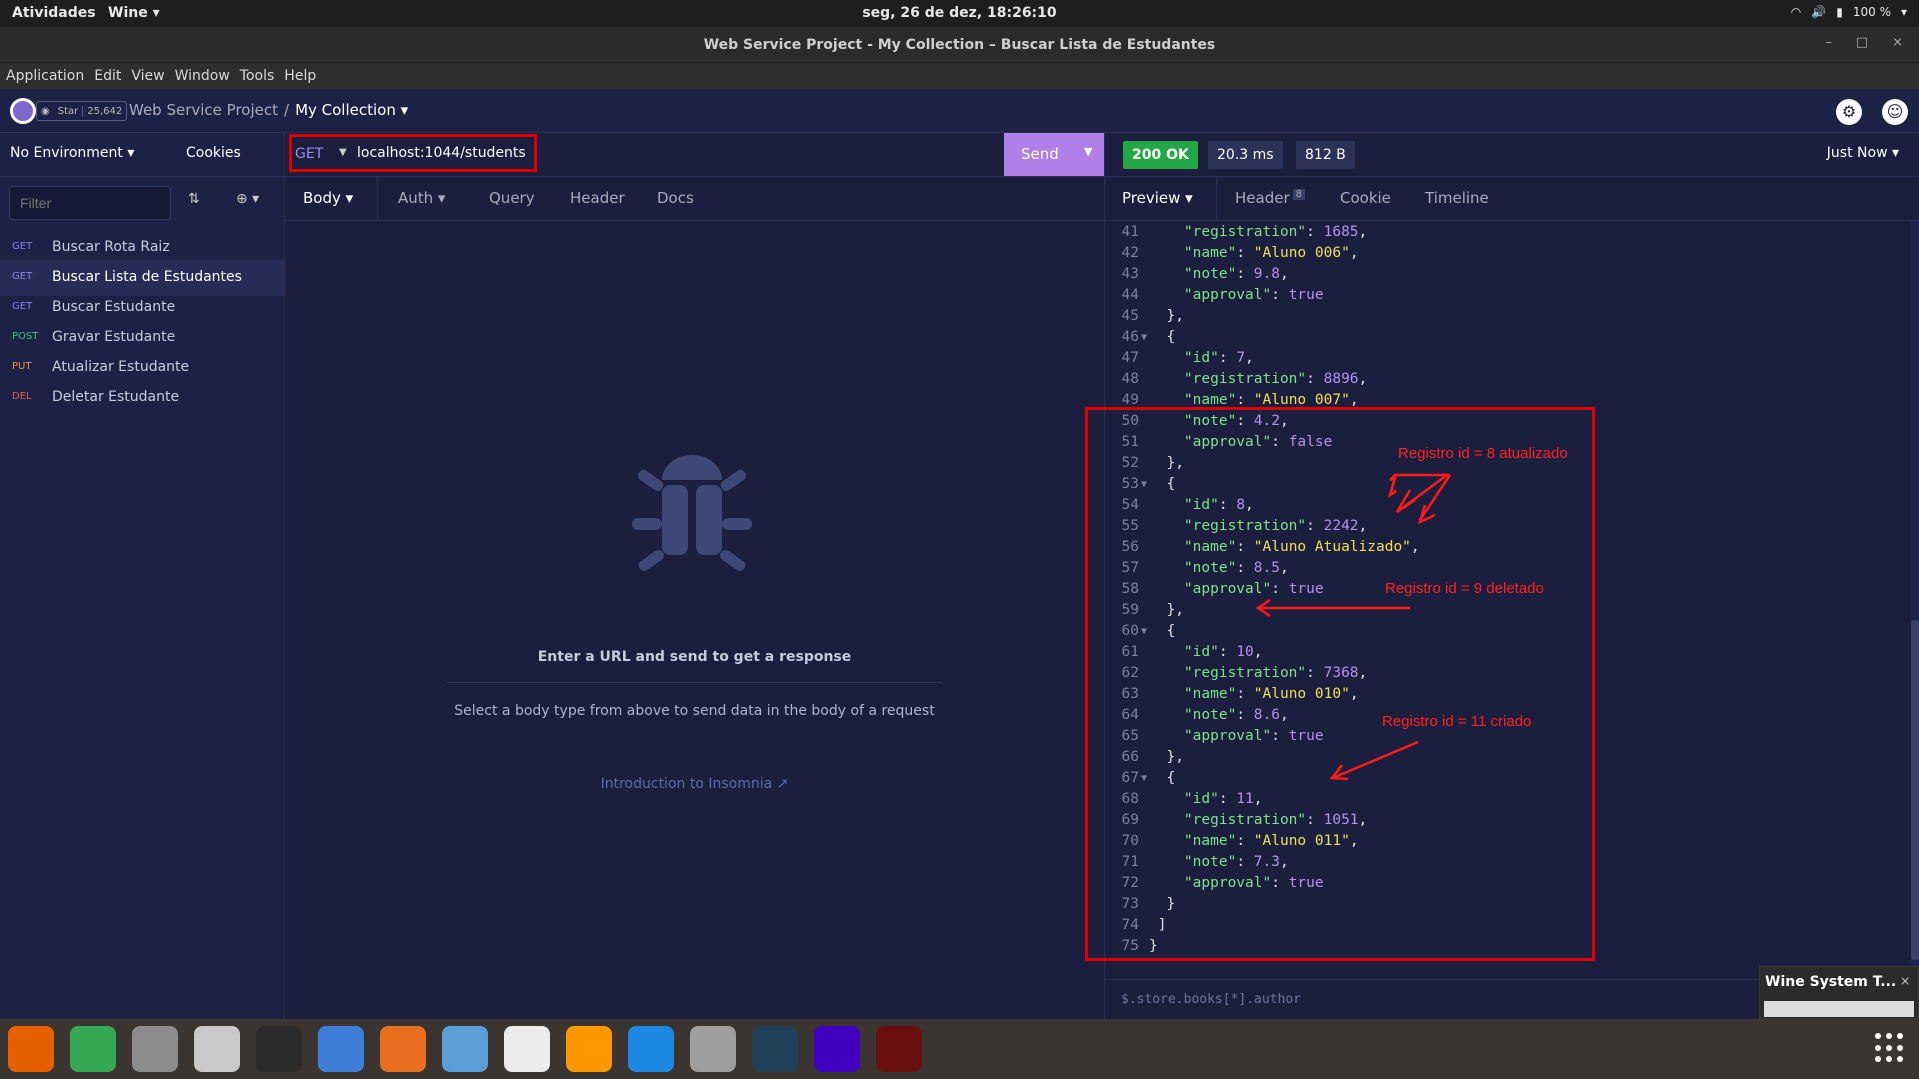  What do you see at coordinates (589, 1049) in the screenshot?
I see `sublime-icon` at bounding box center [589, 1049].